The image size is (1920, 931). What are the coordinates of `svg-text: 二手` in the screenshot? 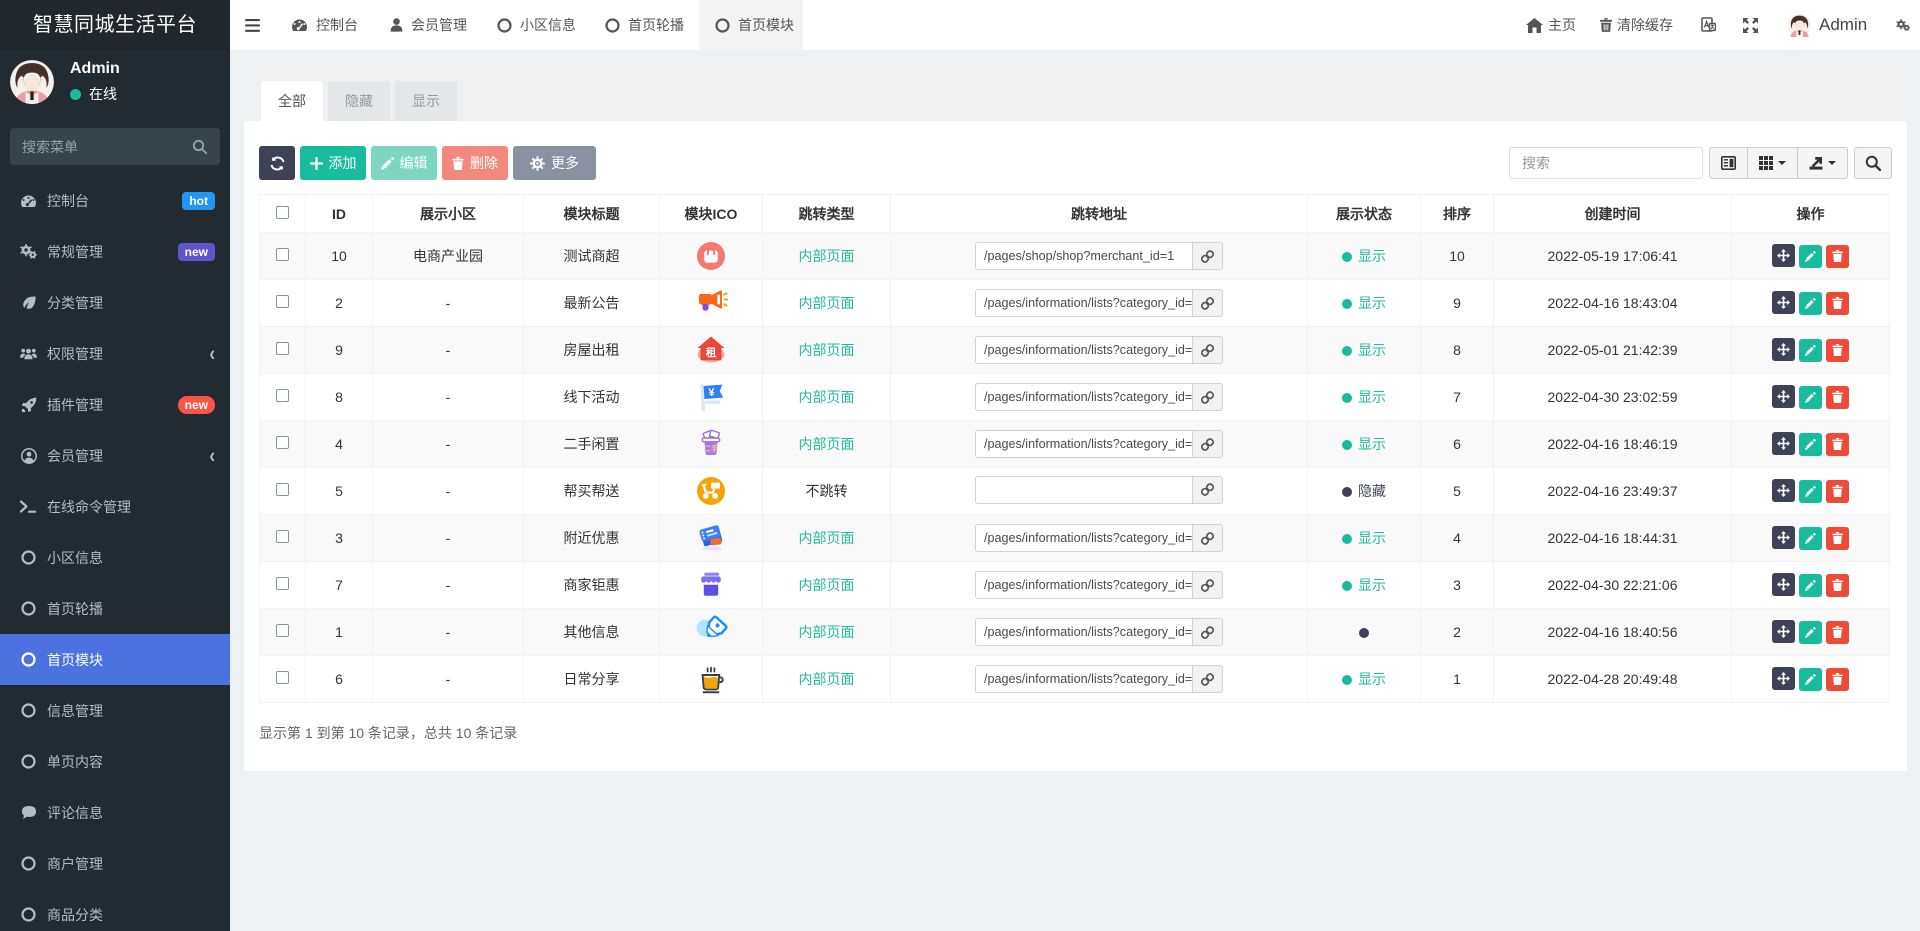 It's located at (711, 448).